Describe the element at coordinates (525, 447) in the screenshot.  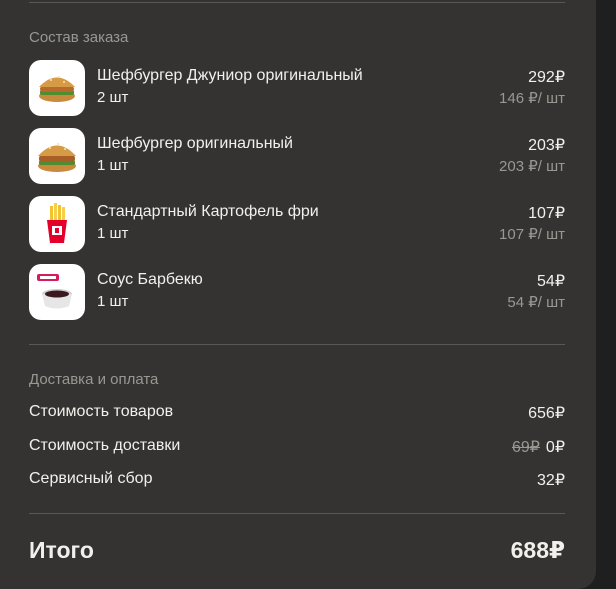
I see `old-delivery-price: 69₽` at that location.